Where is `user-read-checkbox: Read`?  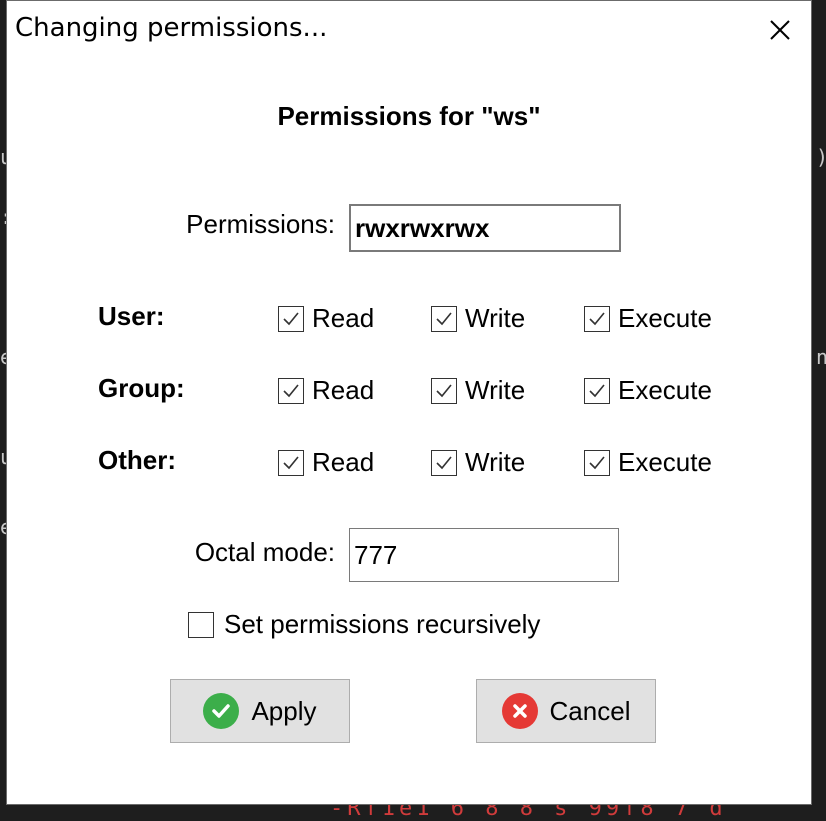
user-read-checkbox: Read is located at coordinates (326, 318).